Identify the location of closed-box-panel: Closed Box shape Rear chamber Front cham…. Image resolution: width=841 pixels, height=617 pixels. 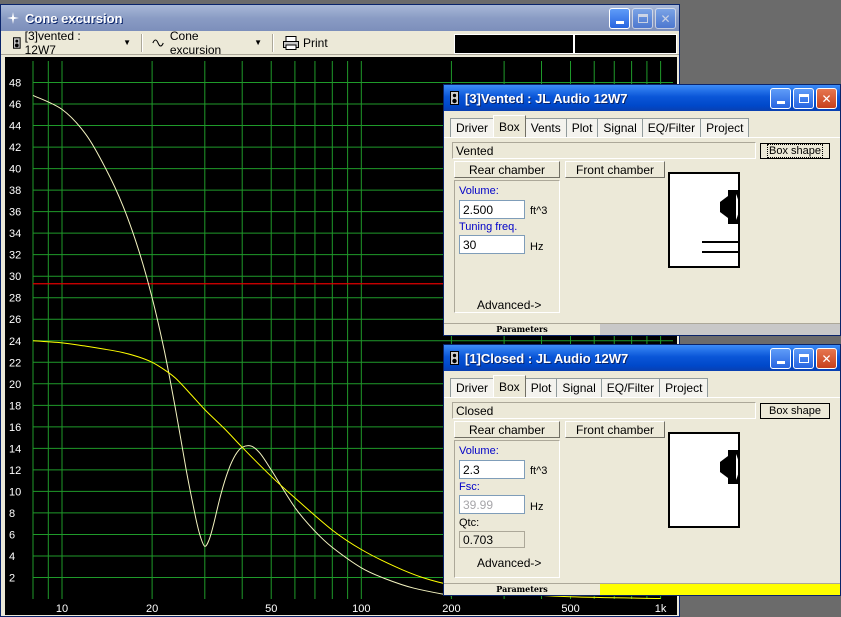
(642, 493).